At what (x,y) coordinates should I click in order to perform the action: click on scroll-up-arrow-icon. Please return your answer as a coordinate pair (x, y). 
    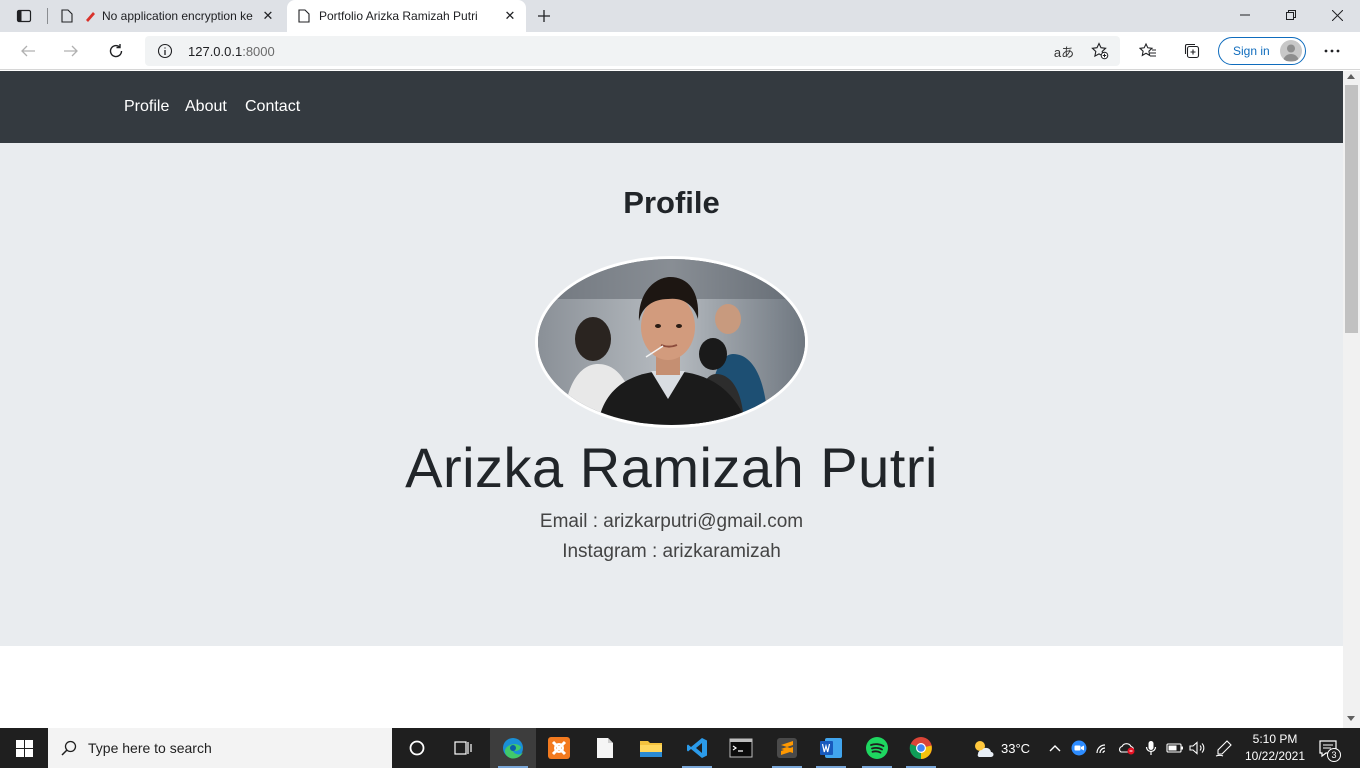
    Looking at the image, I should click on (1351, 76).